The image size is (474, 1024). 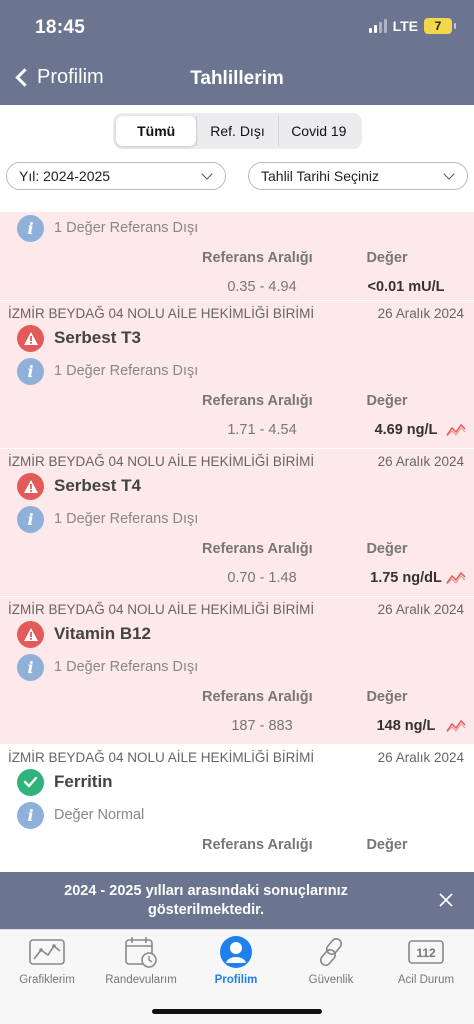 What do you see at coordinates (262, 726) in the screenshot?
I see `ref-range-value: 187 - 883` at bounding box center [262, 726].